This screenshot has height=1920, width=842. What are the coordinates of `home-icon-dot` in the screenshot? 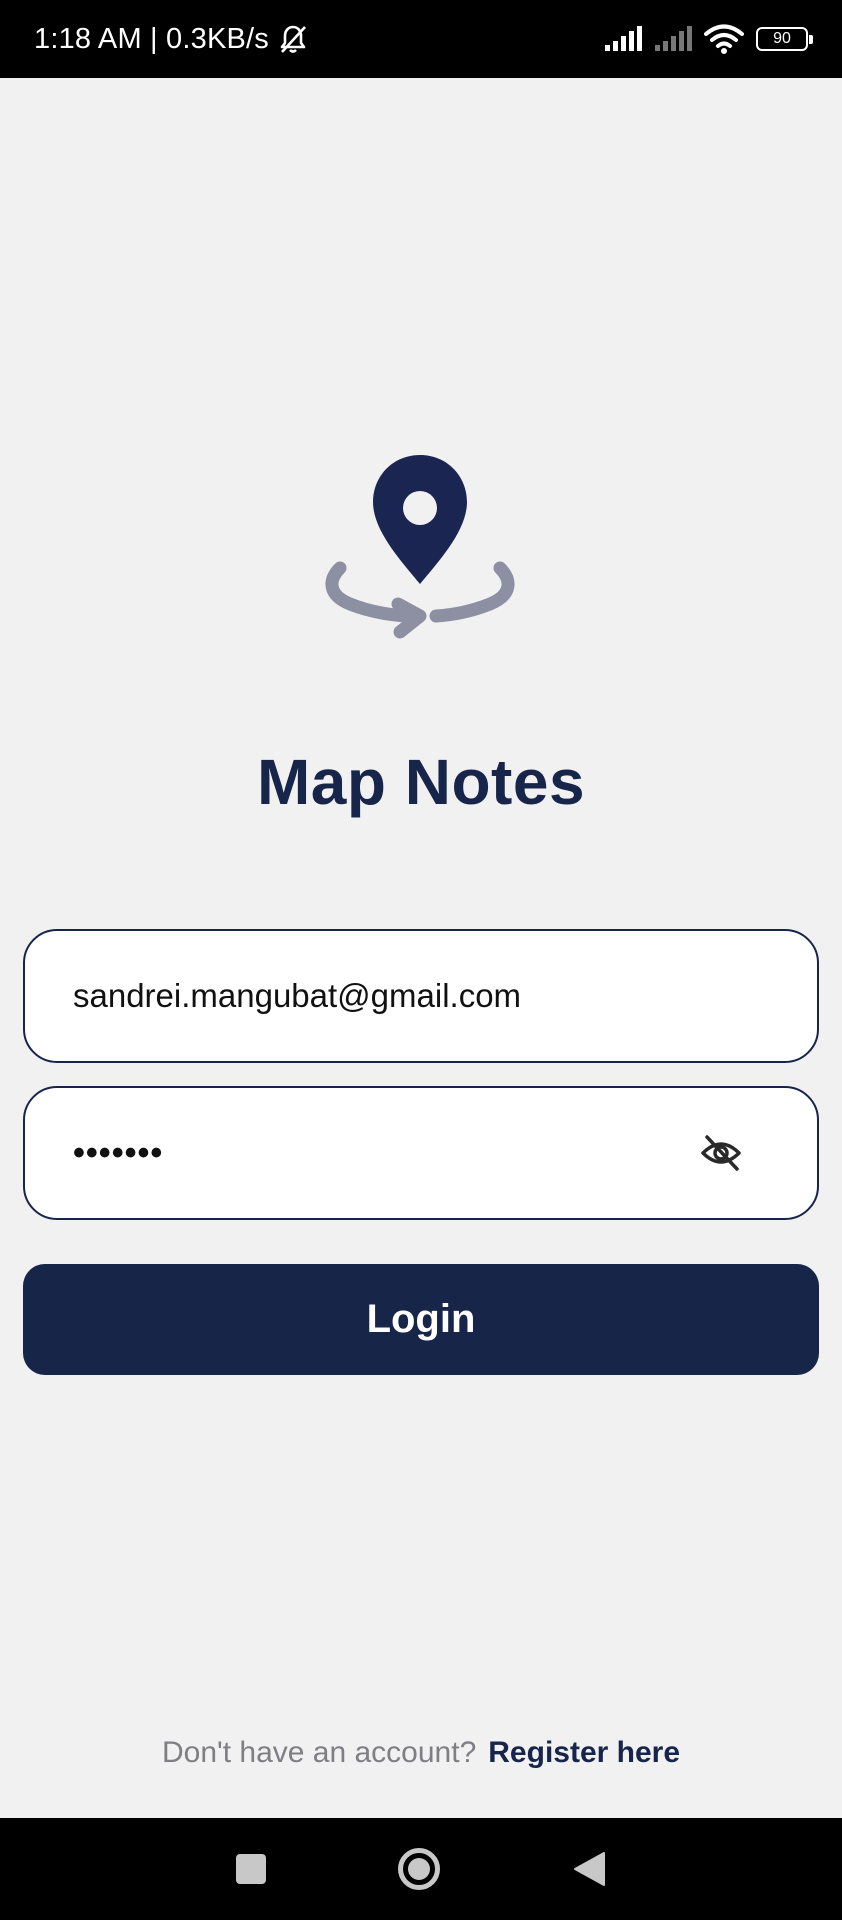 It's located at (419, 1869).